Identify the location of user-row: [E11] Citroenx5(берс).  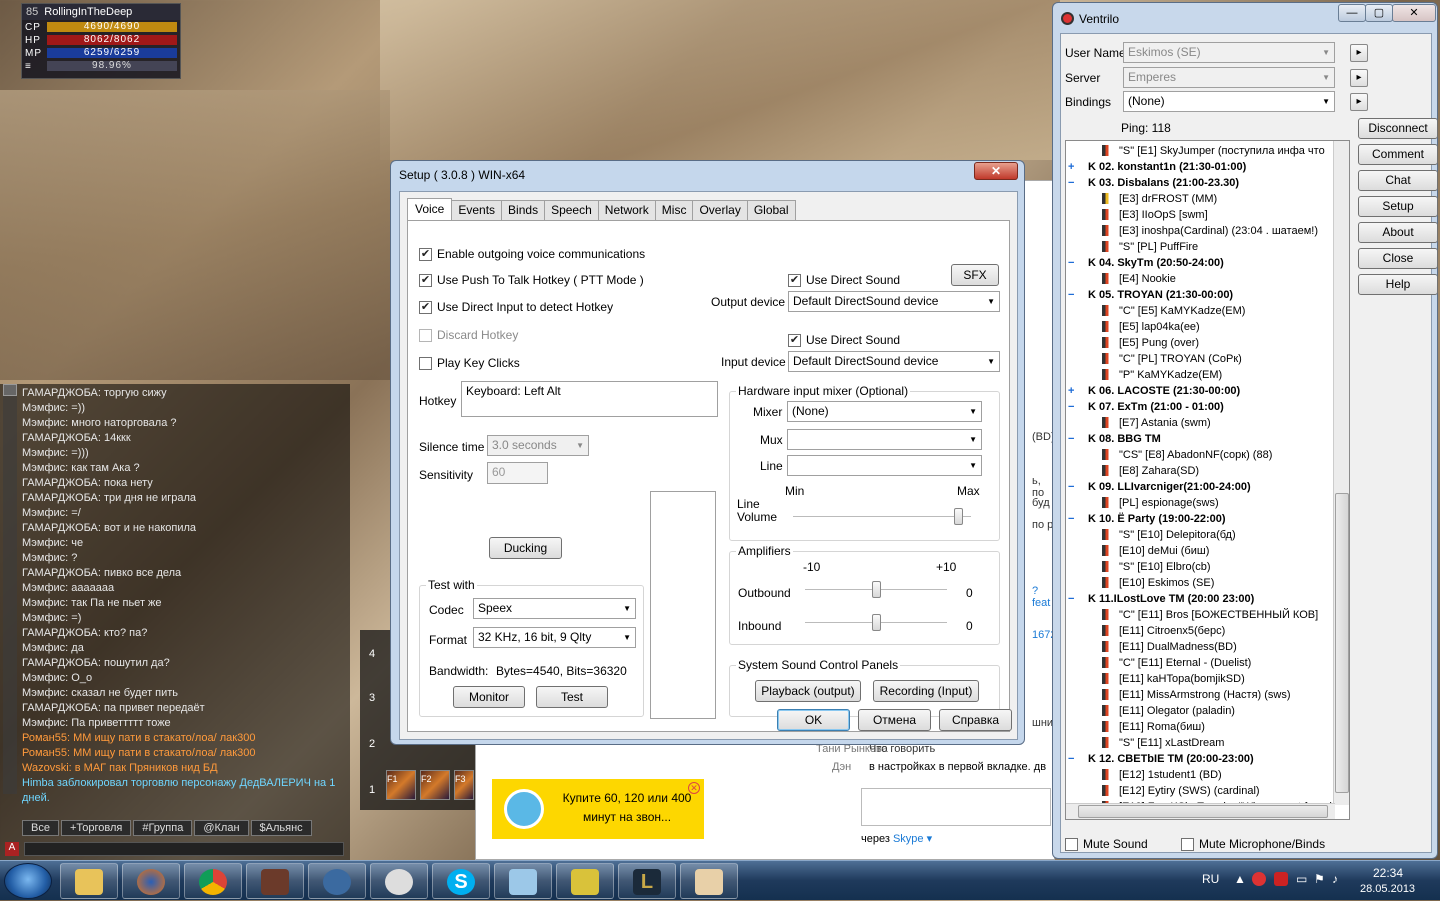
(1163, 631).